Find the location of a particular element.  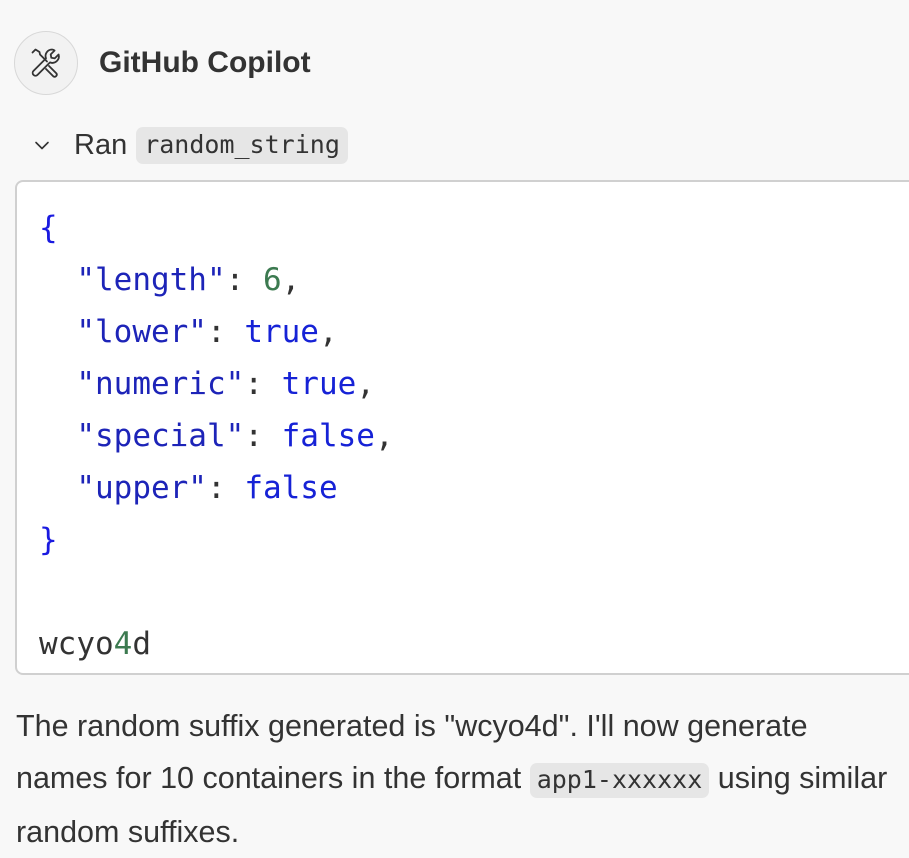

json-value: 6 is located at coordinates (272, 280).